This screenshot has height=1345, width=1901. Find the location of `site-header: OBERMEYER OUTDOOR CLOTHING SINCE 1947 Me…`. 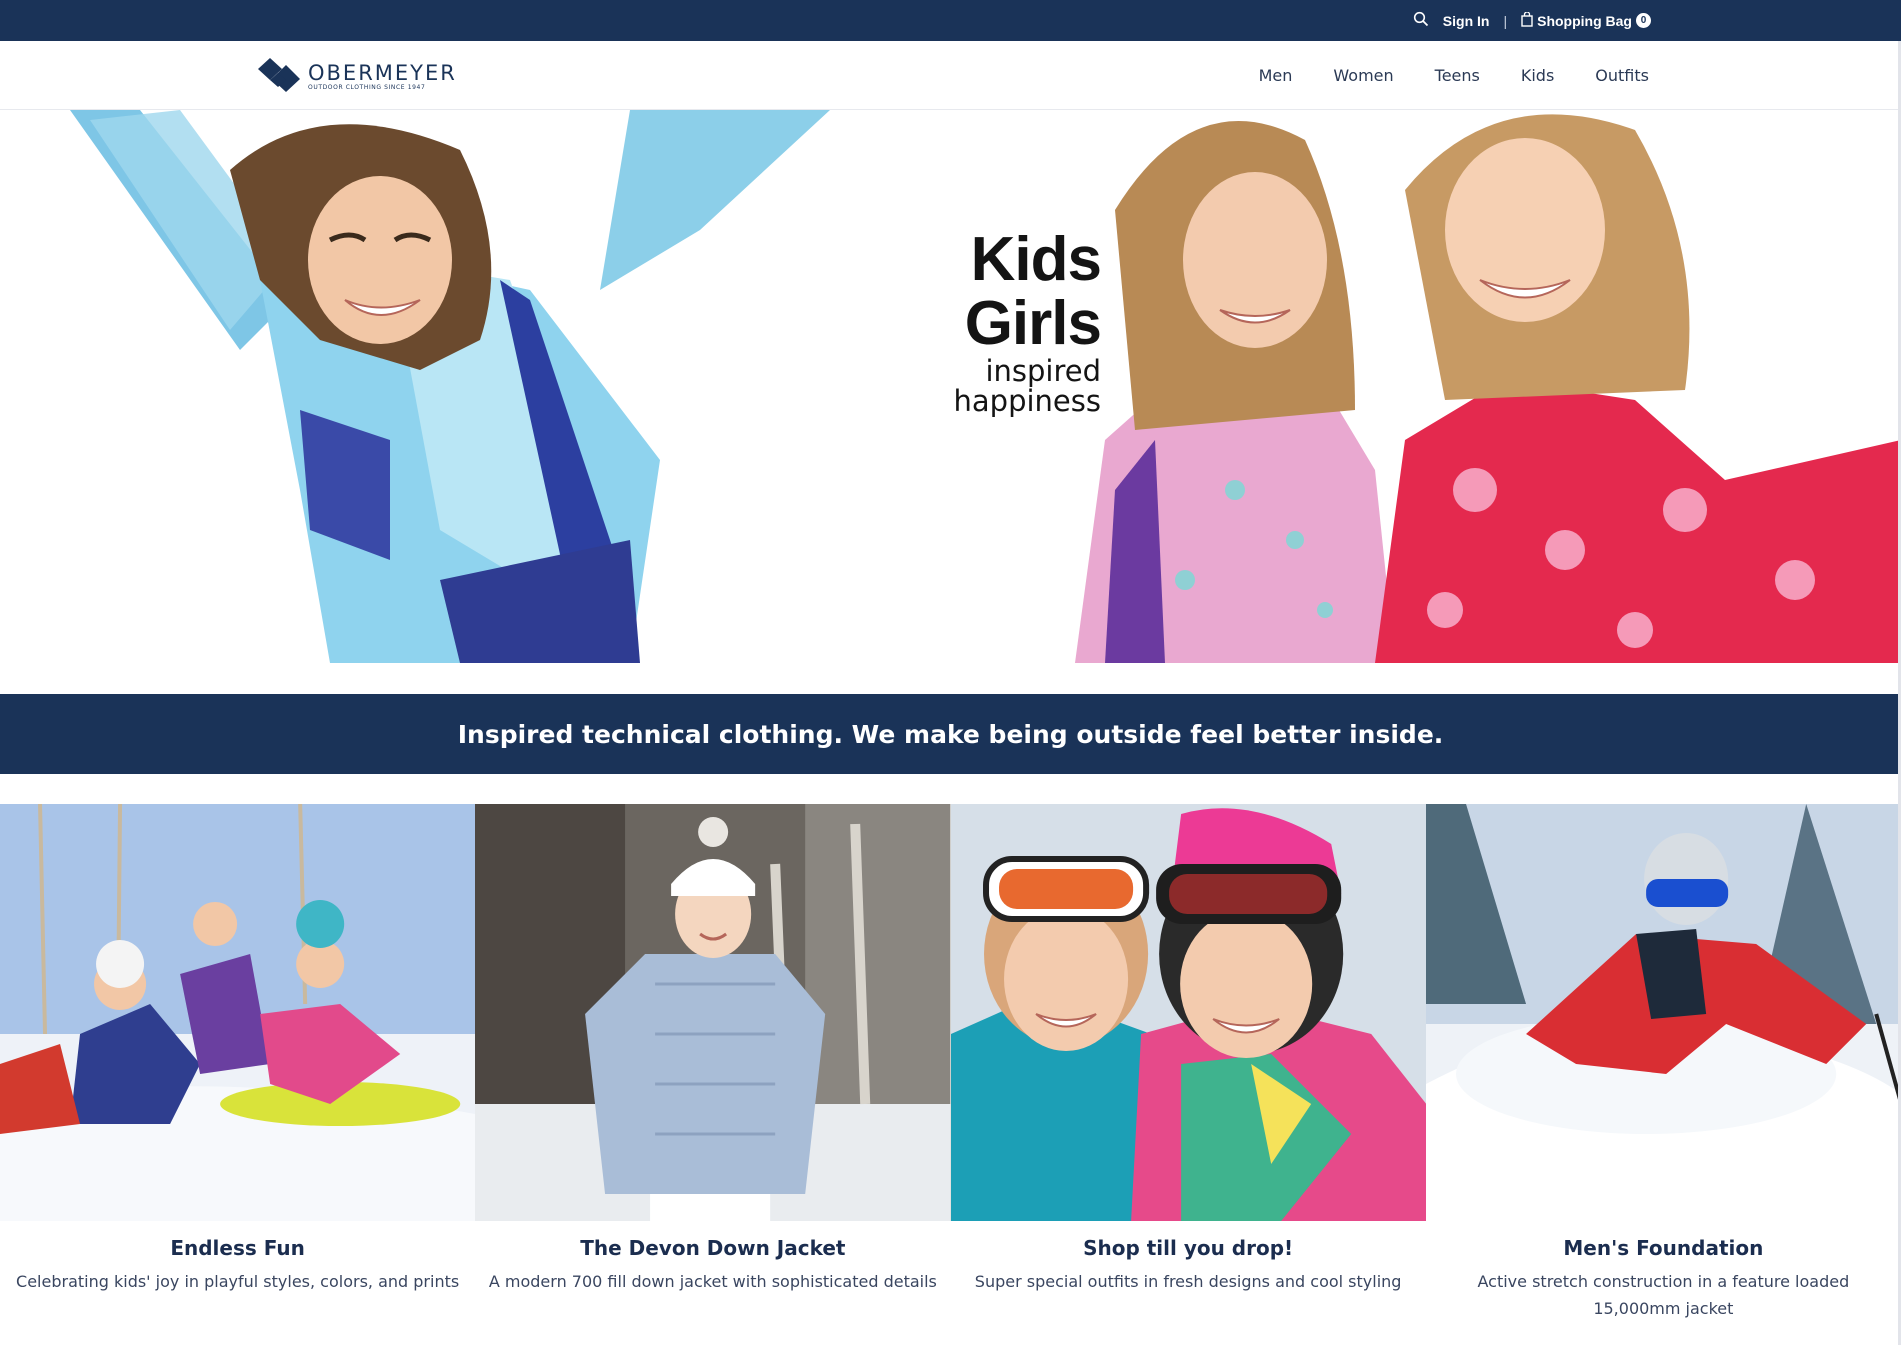

site-header: OBERMEYER OUTDOOR CLOTHING SINCE 1947 Me… is located at coordinates (950, 75).